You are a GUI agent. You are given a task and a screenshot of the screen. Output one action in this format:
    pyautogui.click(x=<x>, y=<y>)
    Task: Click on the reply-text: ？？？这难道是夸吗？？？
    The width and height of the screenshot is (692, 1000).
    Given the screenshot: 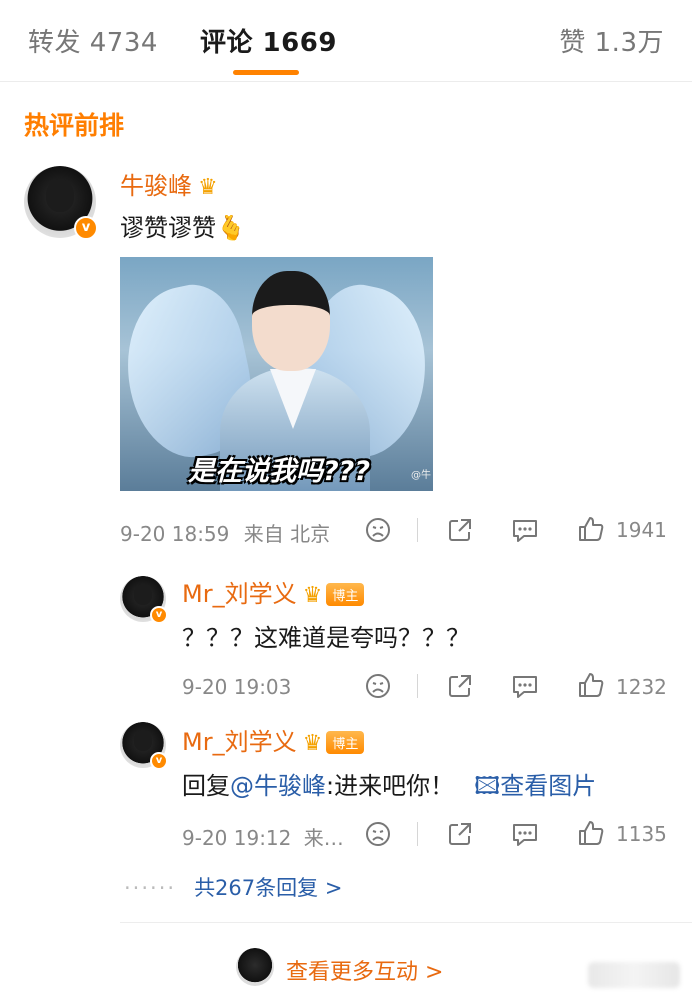 What is the action you would take?
    pyautogui.click(x=326, y=638)
    